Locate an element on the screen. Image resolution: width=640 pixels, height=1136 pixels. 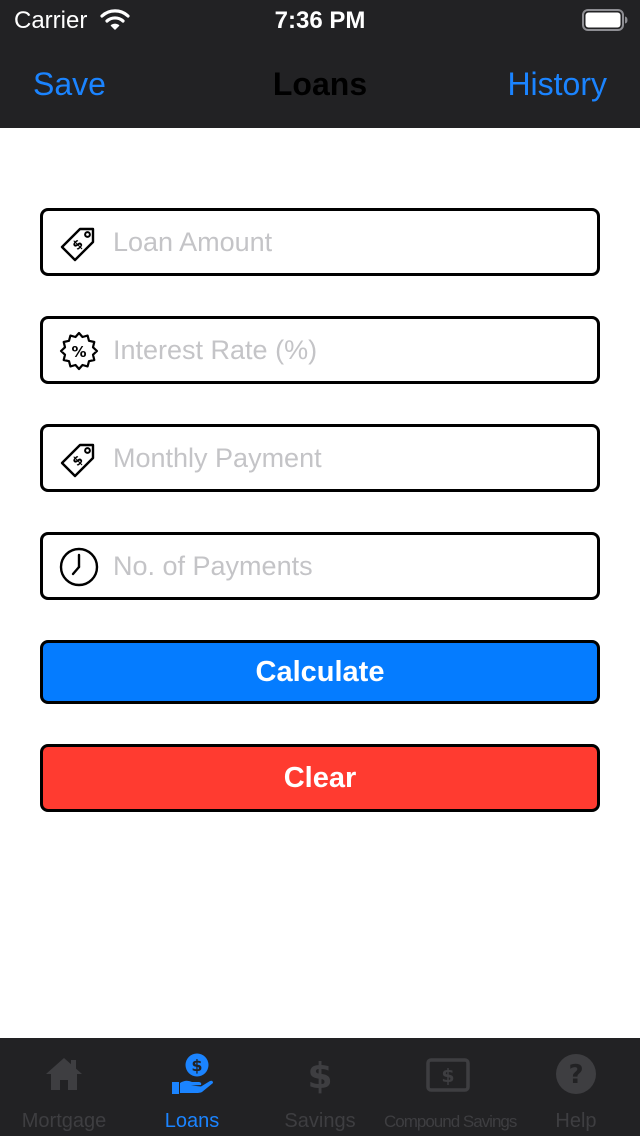
tab-savings: $ Savings is located at coordinates (320, 1087).